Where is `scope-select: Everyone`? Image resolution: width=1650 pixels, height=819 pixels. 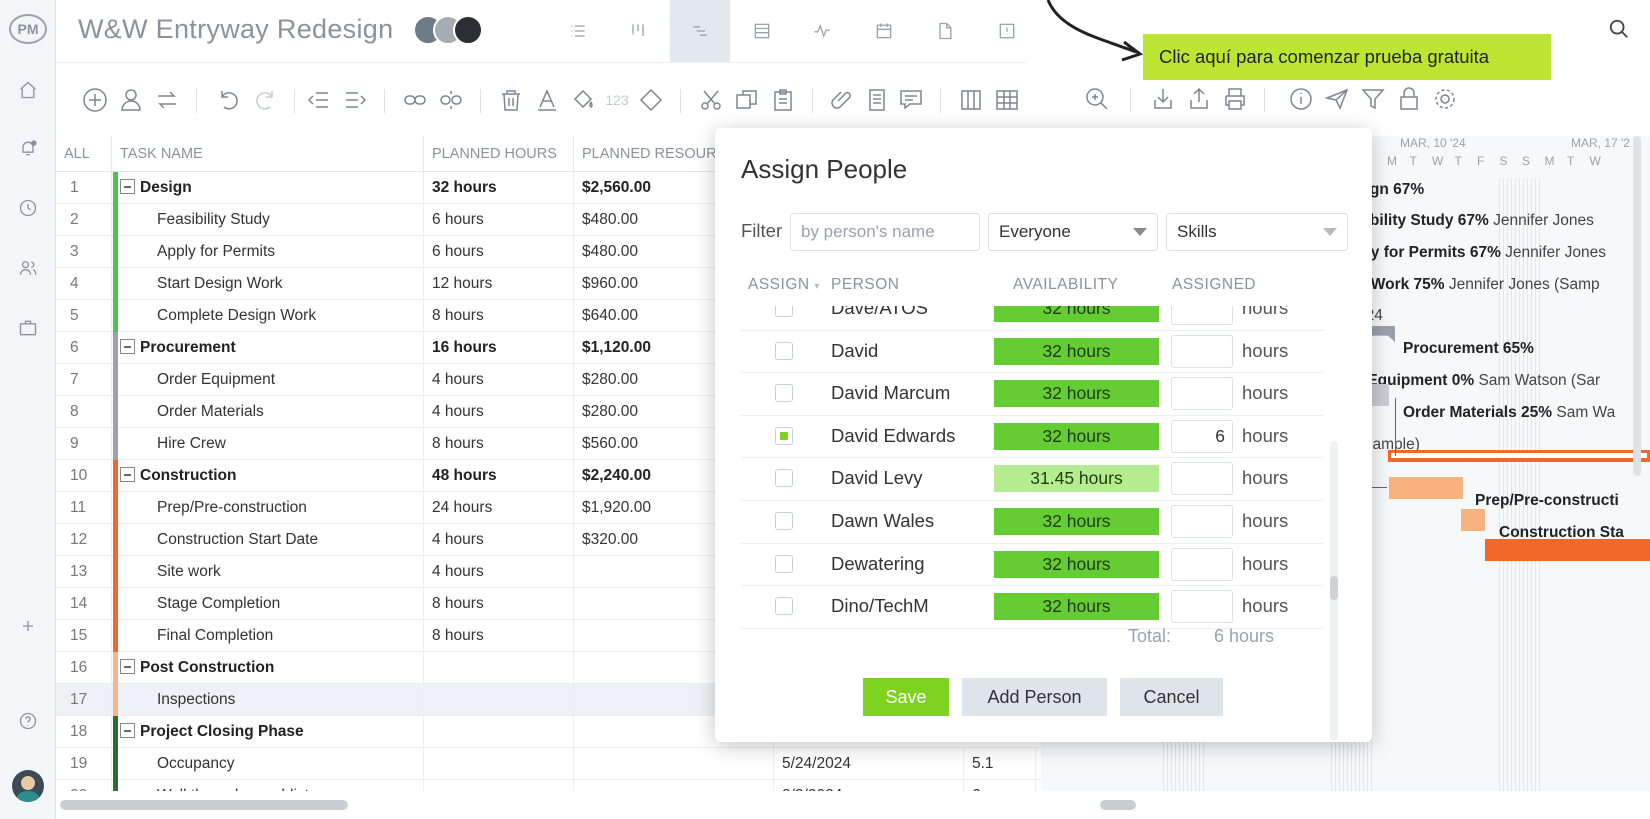
scope-select: Everyone is located at coordinates (1073, 232).